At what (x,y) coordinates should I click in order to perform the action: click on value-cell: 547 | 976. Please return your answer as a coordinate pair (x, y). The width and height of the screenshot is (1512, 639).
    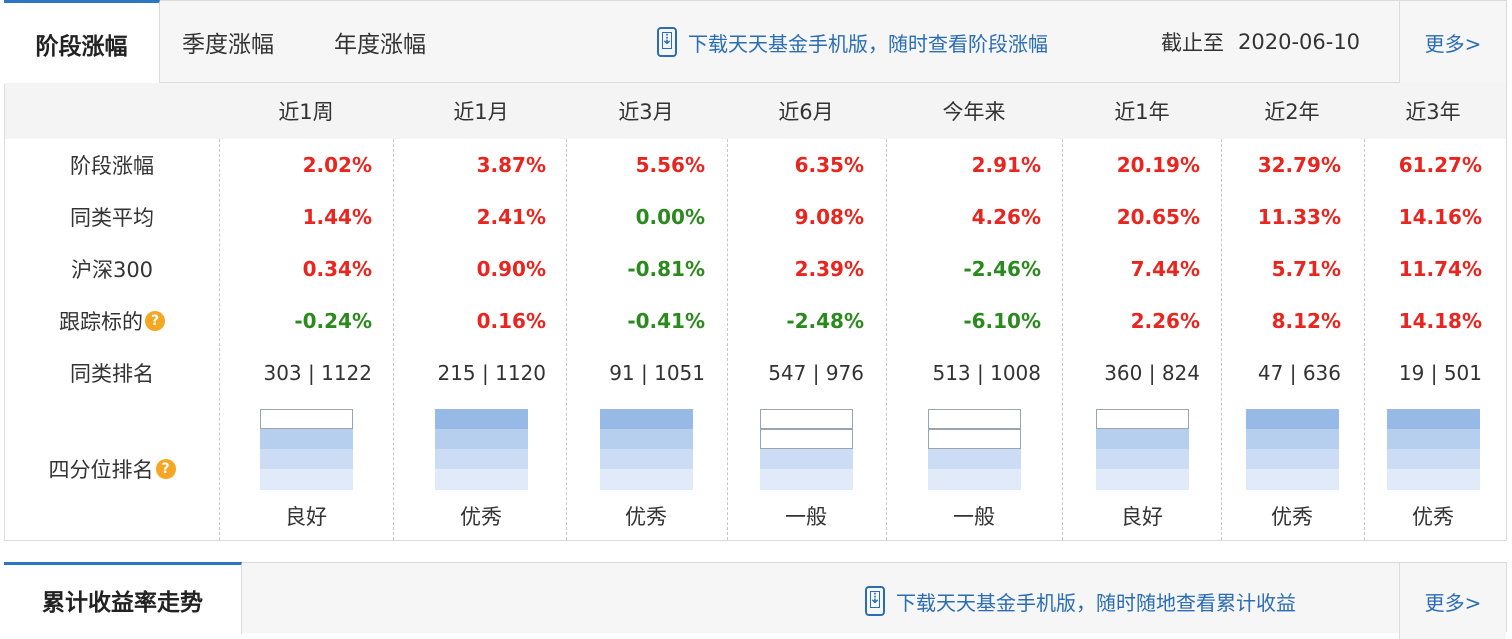
    Looking at the image, I should click on (816, 373).